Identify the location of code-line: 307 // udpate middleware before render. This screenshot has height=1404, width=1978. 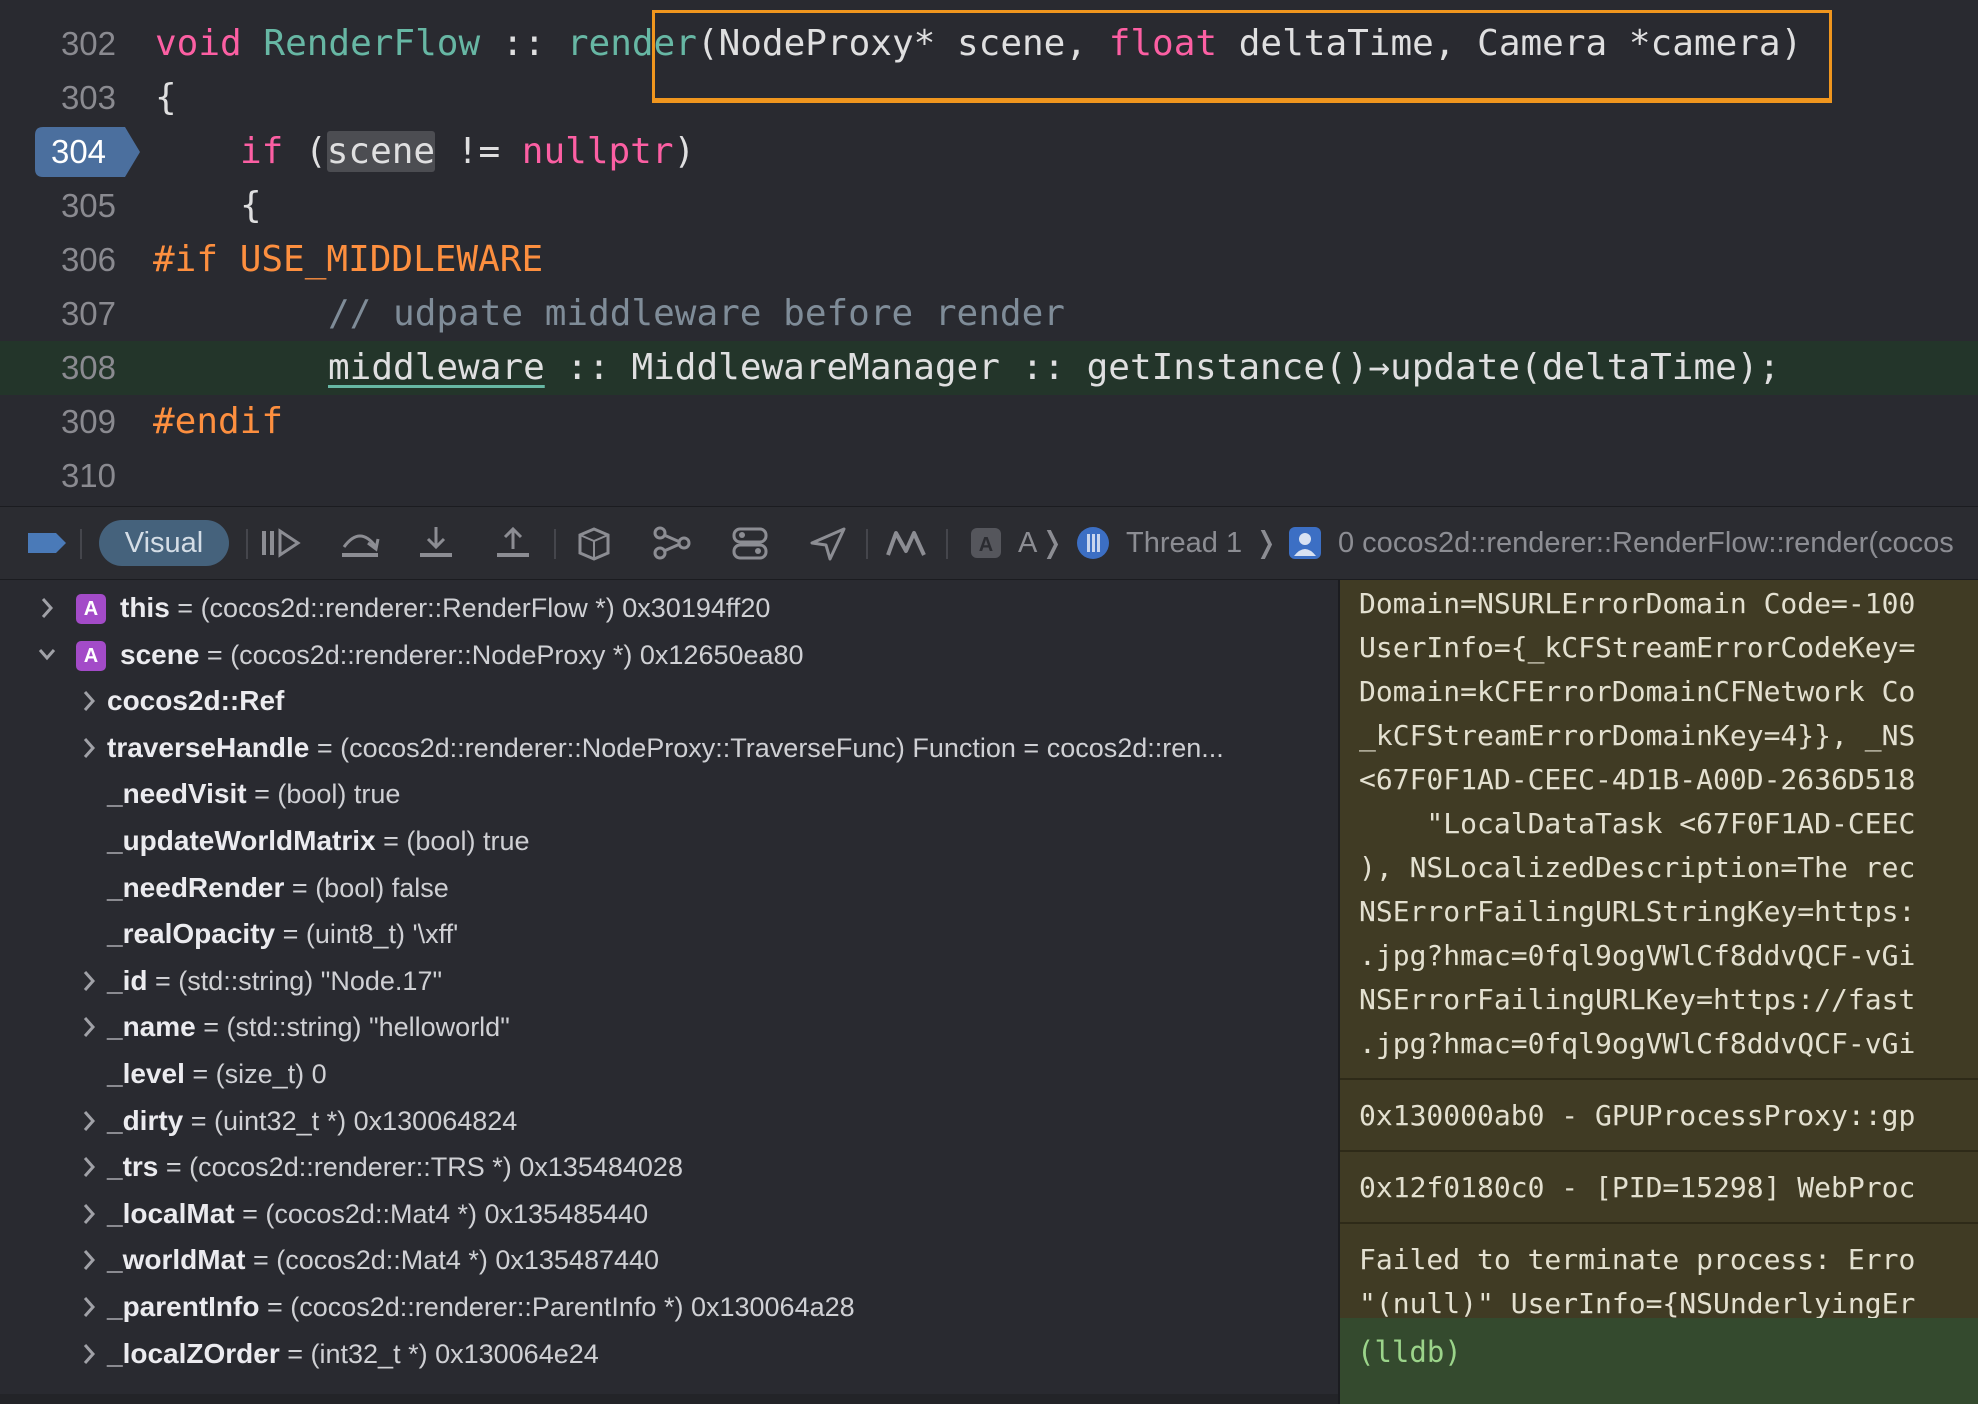
(989, 314).